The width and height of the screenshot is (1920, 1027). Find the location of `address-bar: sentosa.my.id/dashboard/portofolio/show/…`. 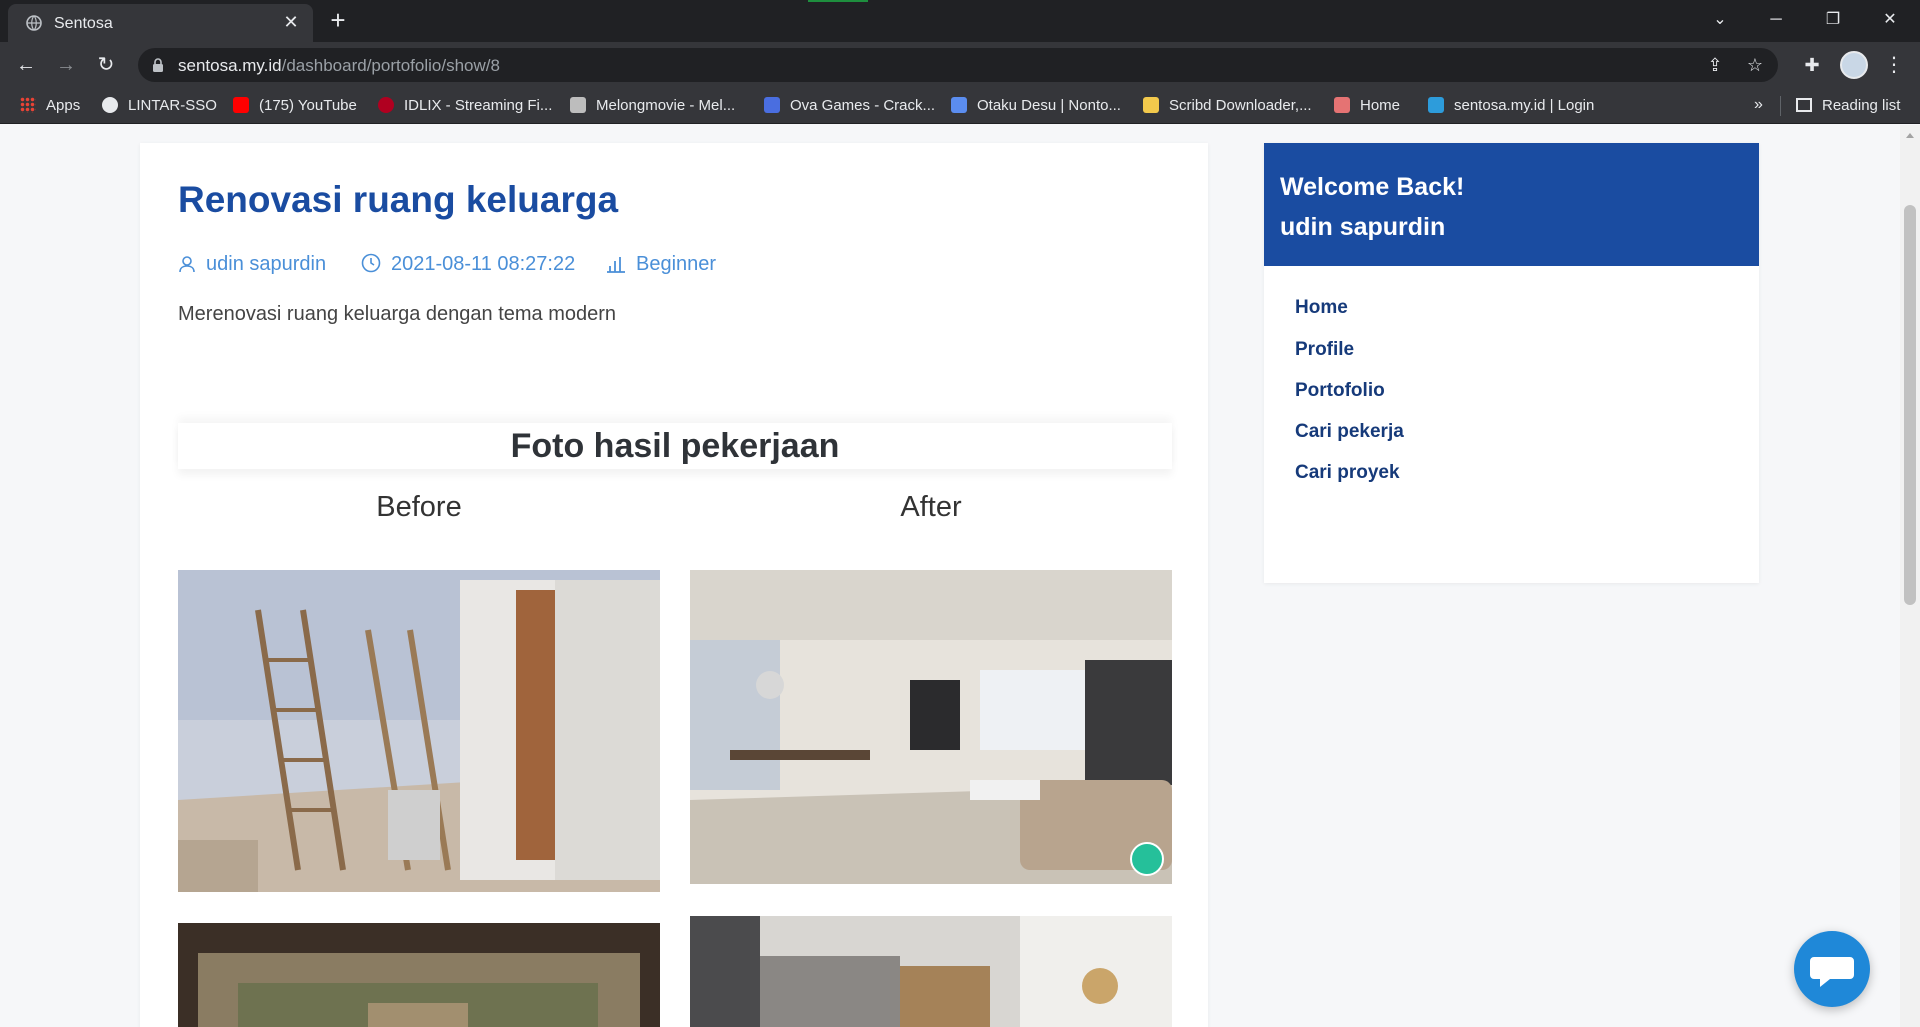

address-bar: sentosa.my.id/dashboard/portofolio/show/… is located at coordinates (958, 65).